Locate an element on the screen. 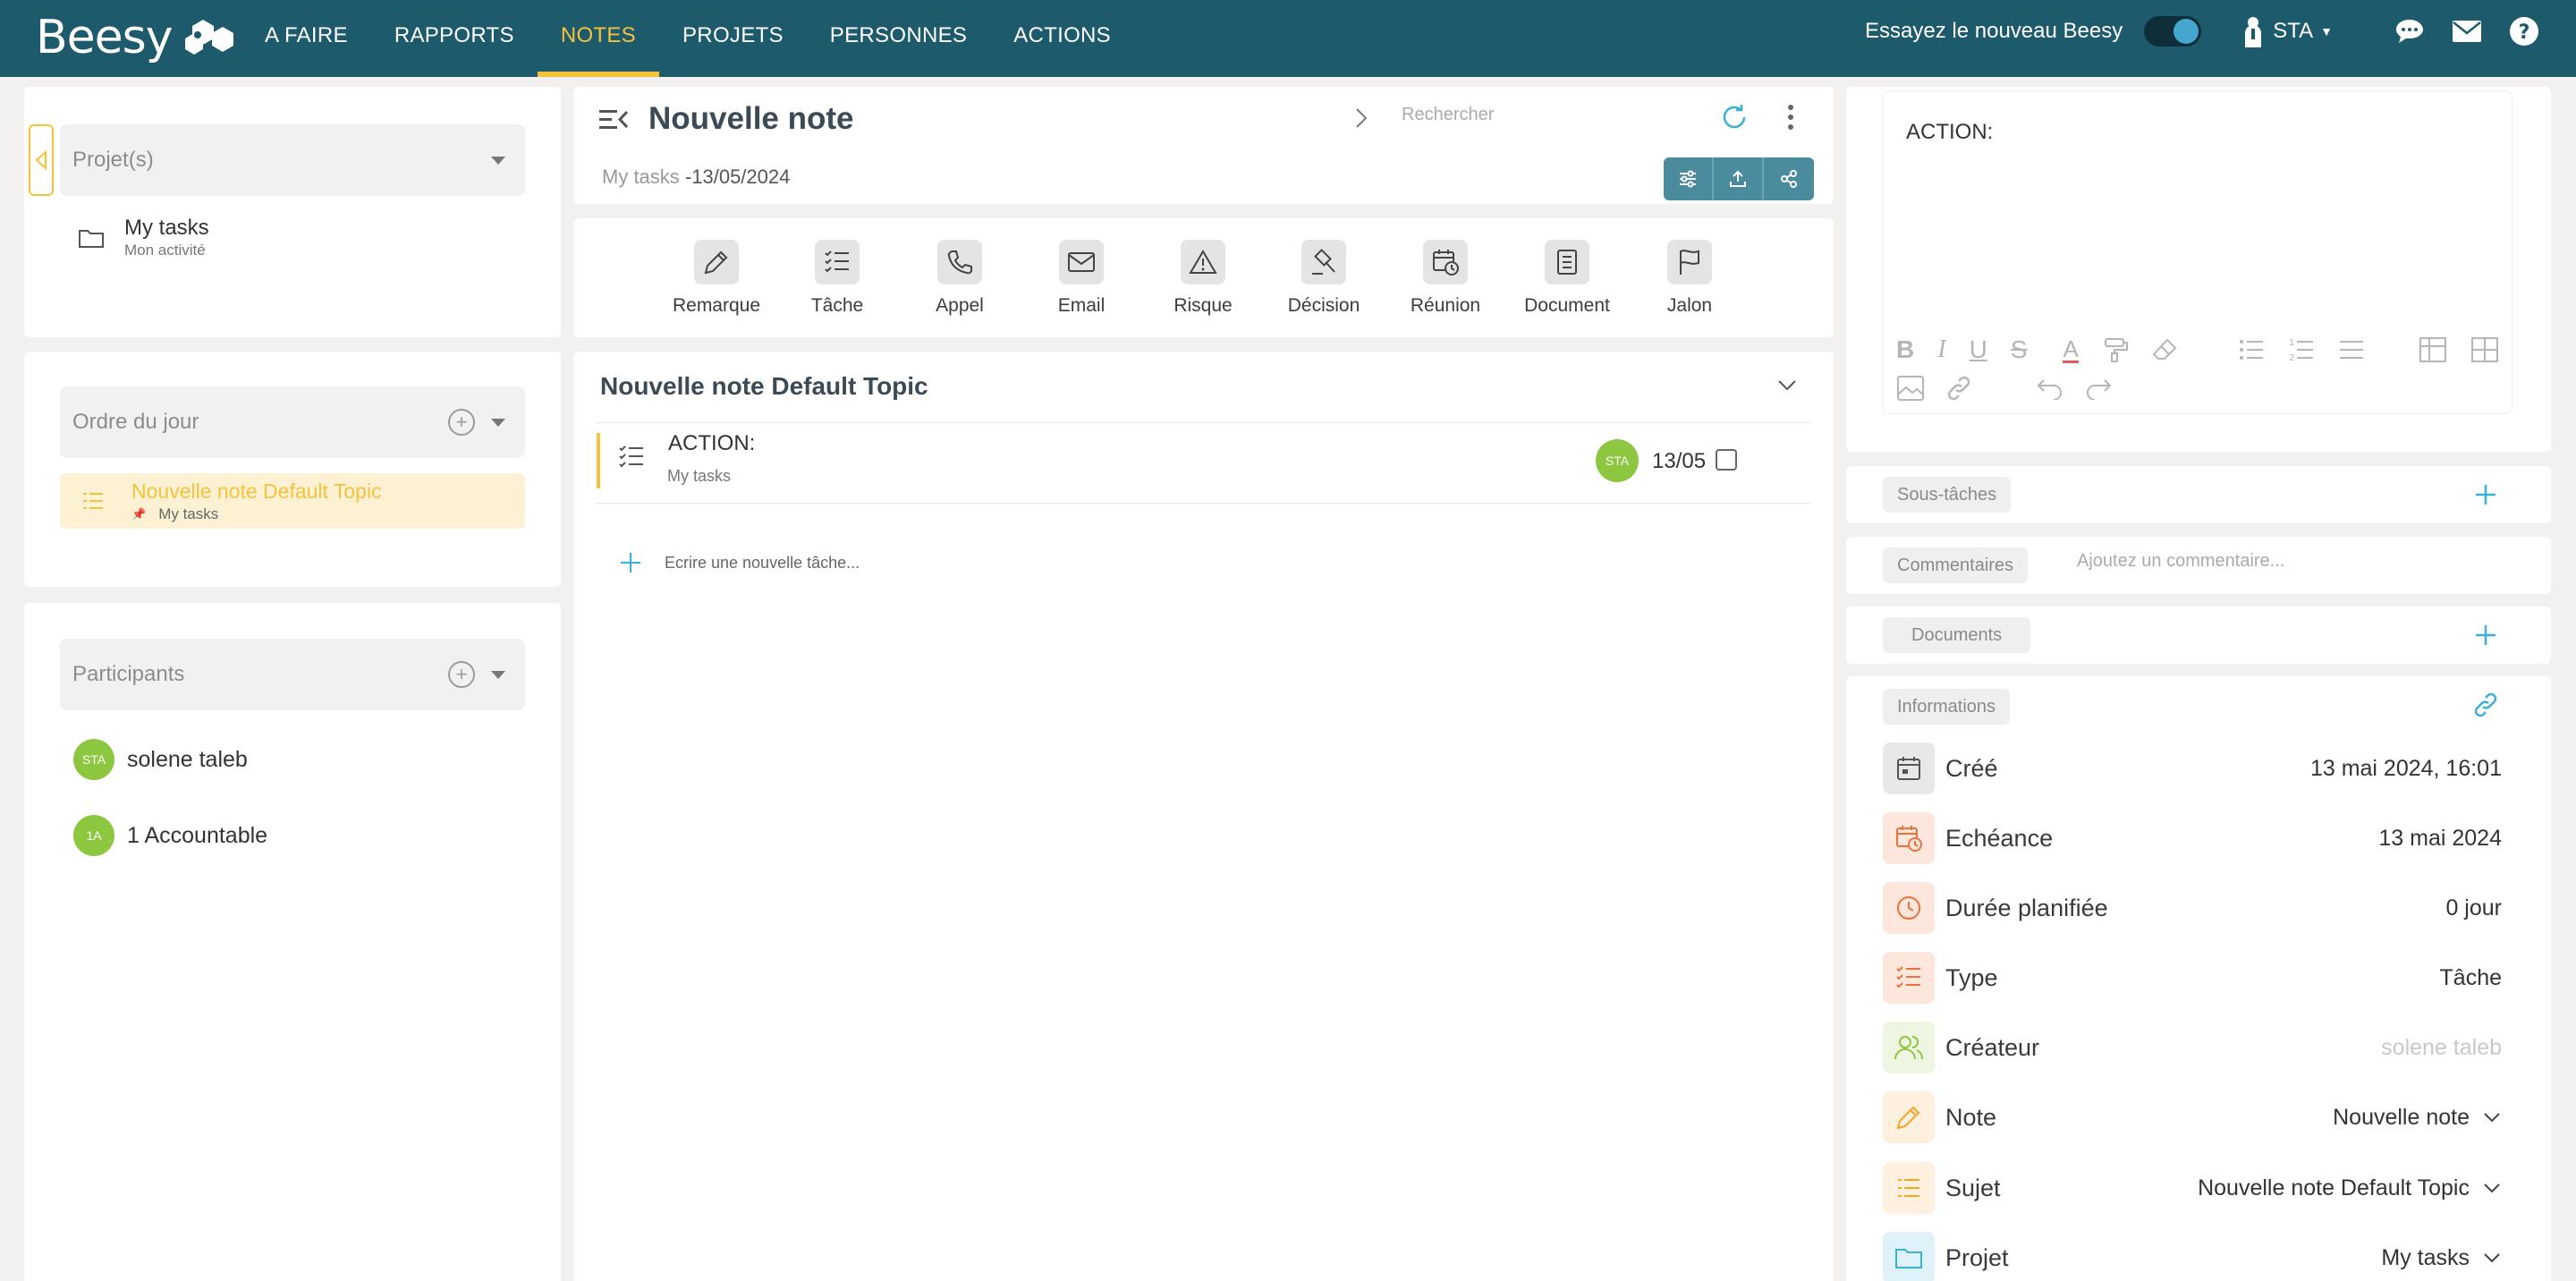  info-row-type: Type Tâche is located at coordinates (2192, 978).